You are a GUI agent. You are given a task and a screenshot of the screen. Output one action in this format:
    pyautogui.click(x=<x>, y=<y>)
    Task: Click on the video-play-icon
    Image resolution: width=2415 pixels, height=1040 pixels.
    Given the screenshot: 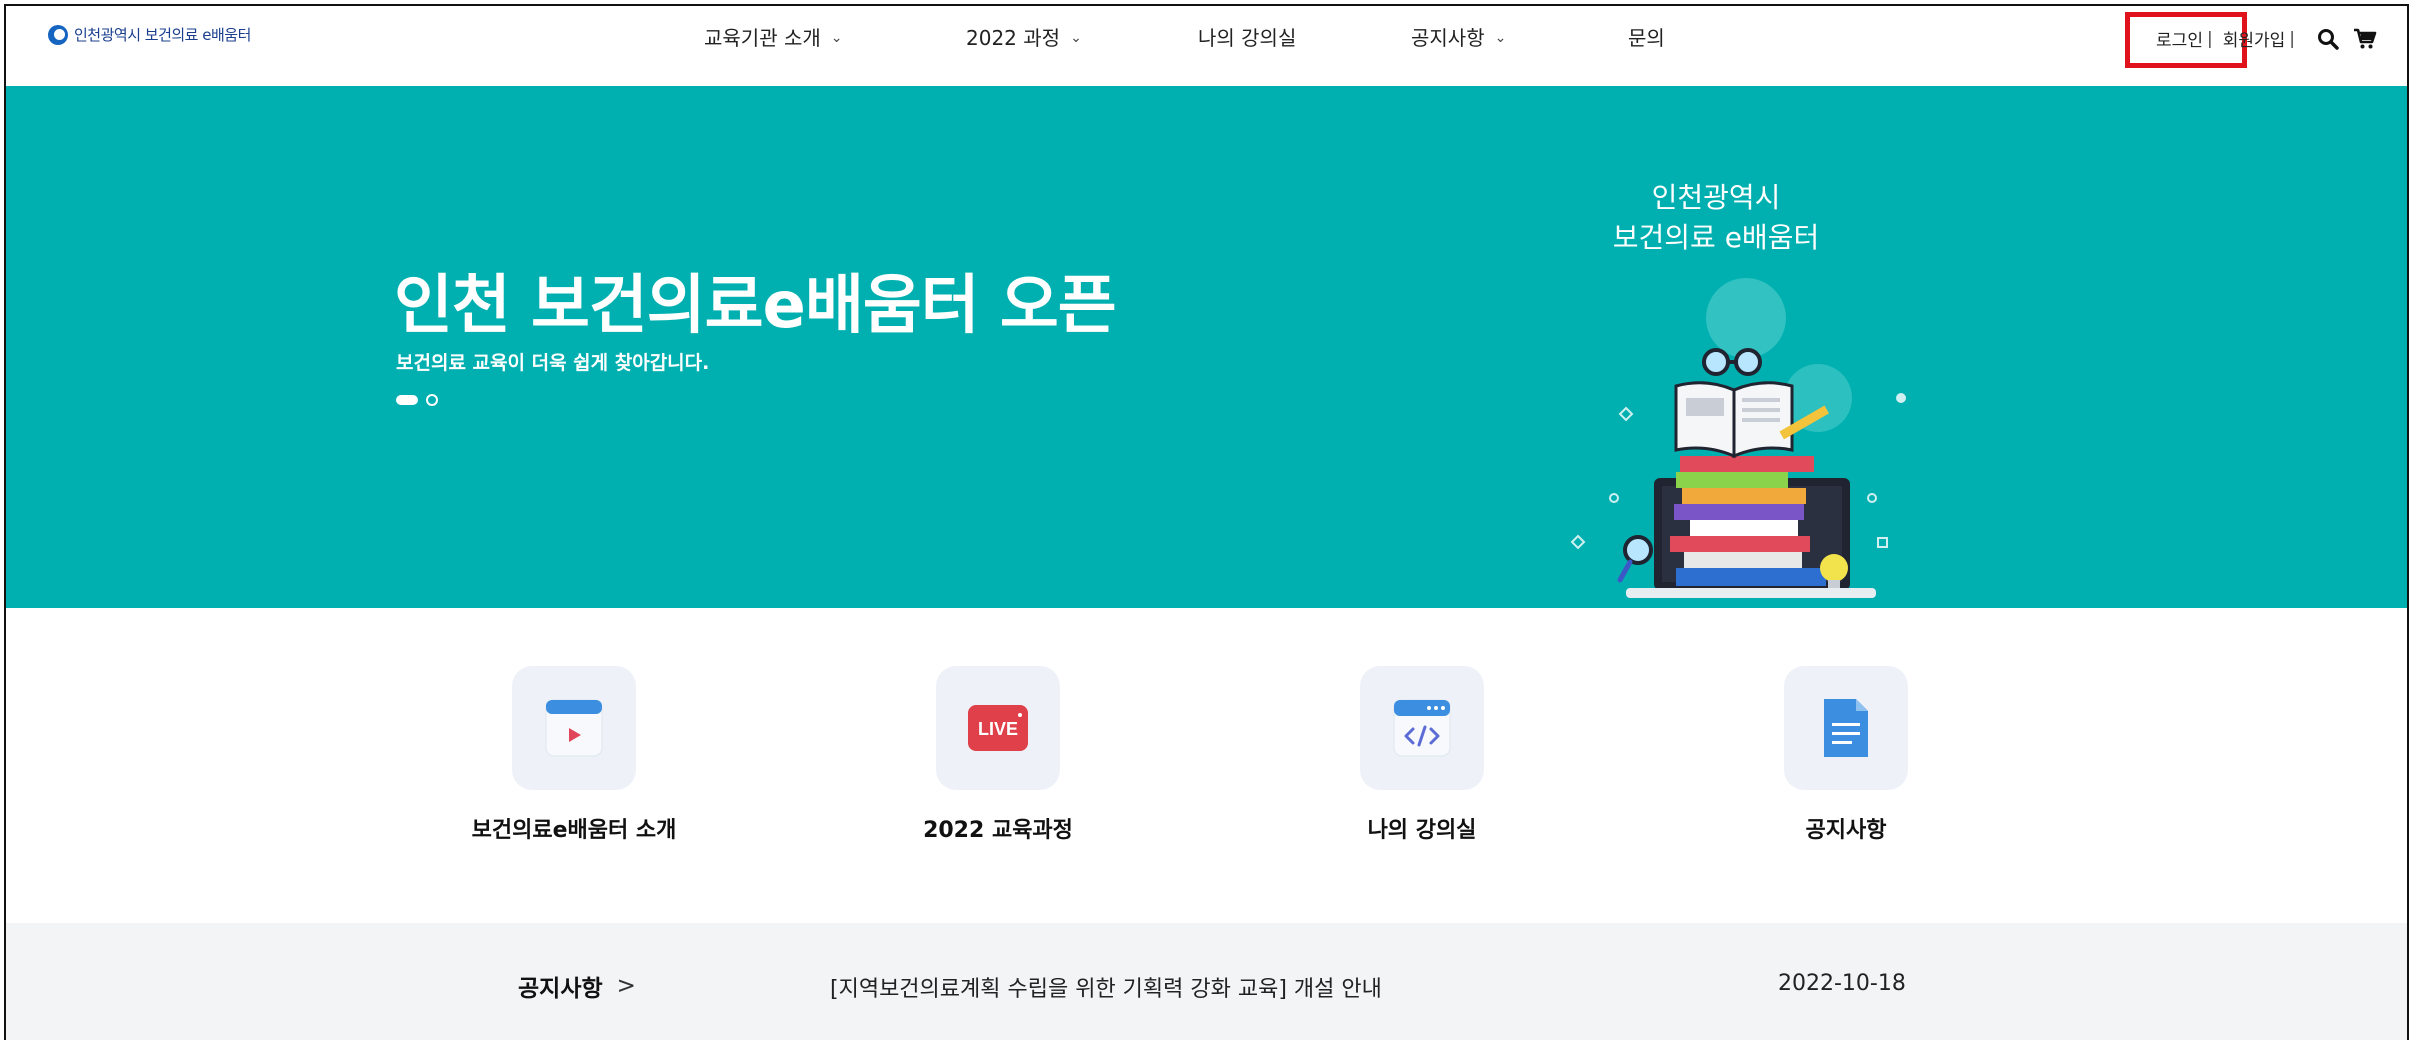 What is the action you would take?
    pyautogui.click(x=574, y=728)
    